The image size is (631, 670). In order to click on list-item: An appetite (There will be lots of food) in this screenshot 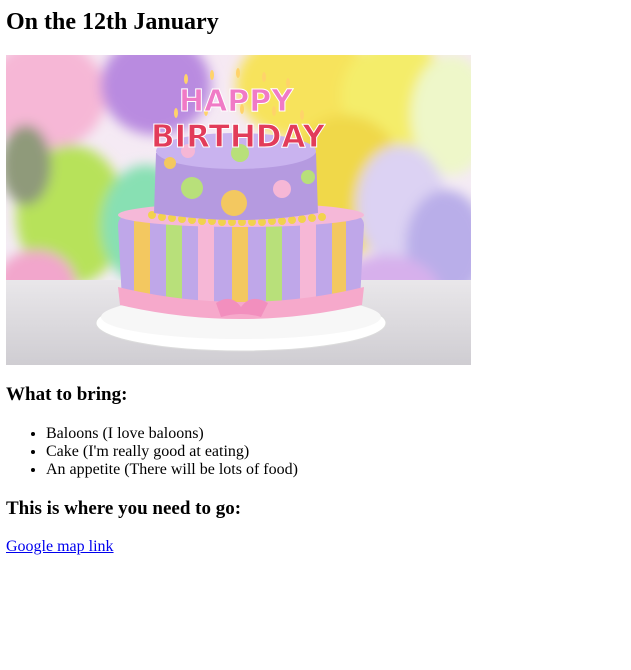, I will do `click(172, 470)`.